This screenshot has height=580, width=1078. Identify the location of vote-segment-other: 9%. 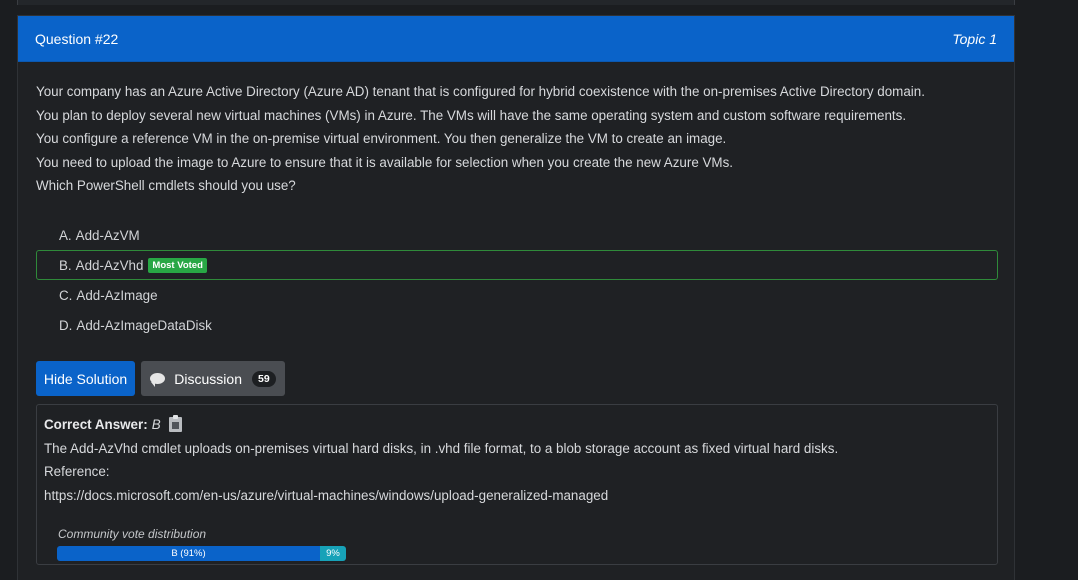
(332, 553).